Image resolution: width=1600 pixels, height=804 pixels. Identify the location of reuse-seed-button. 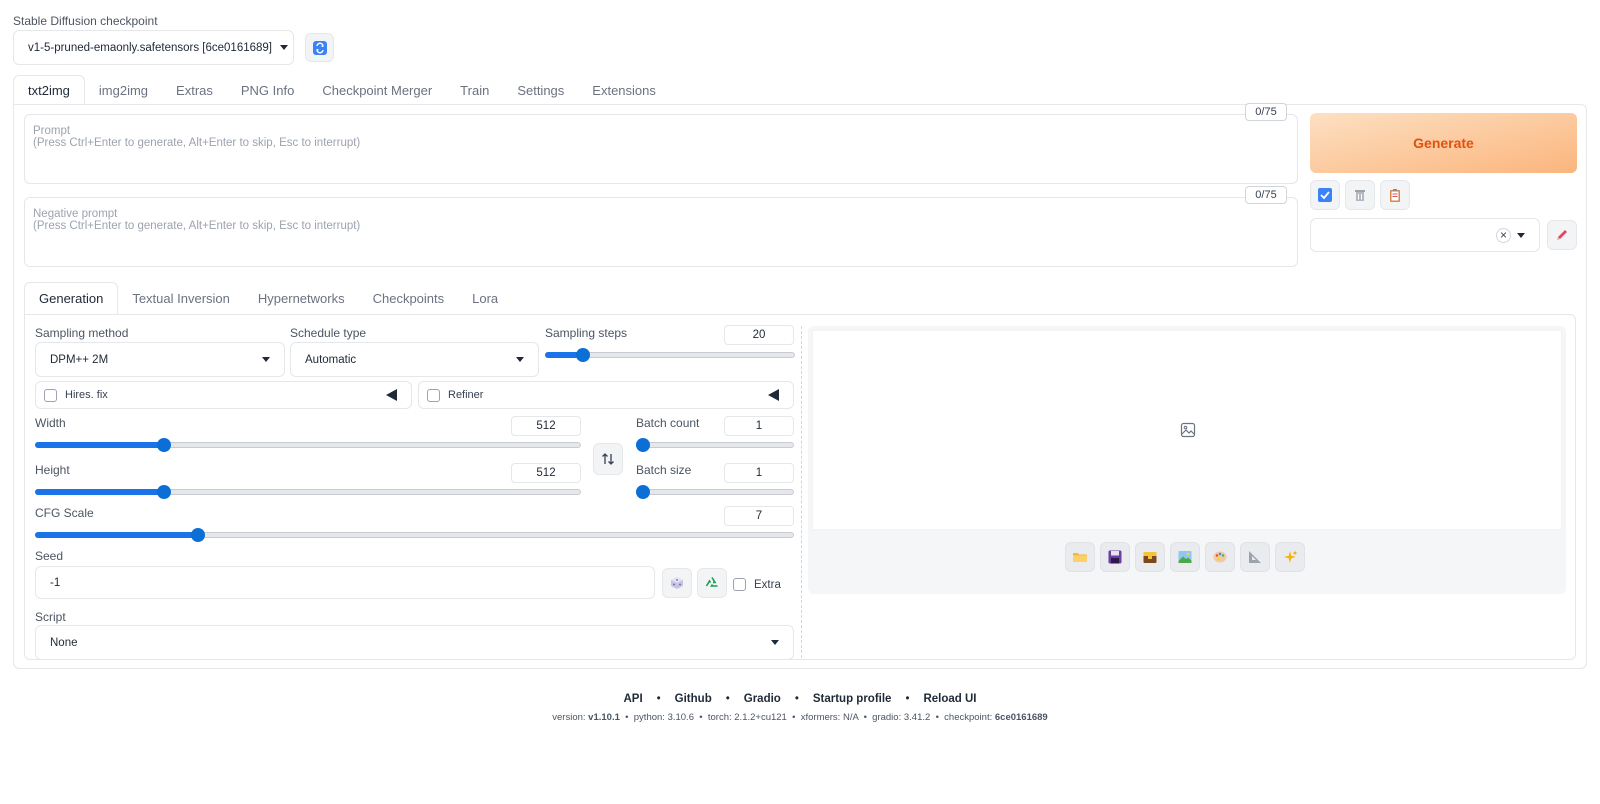
(712, 583).